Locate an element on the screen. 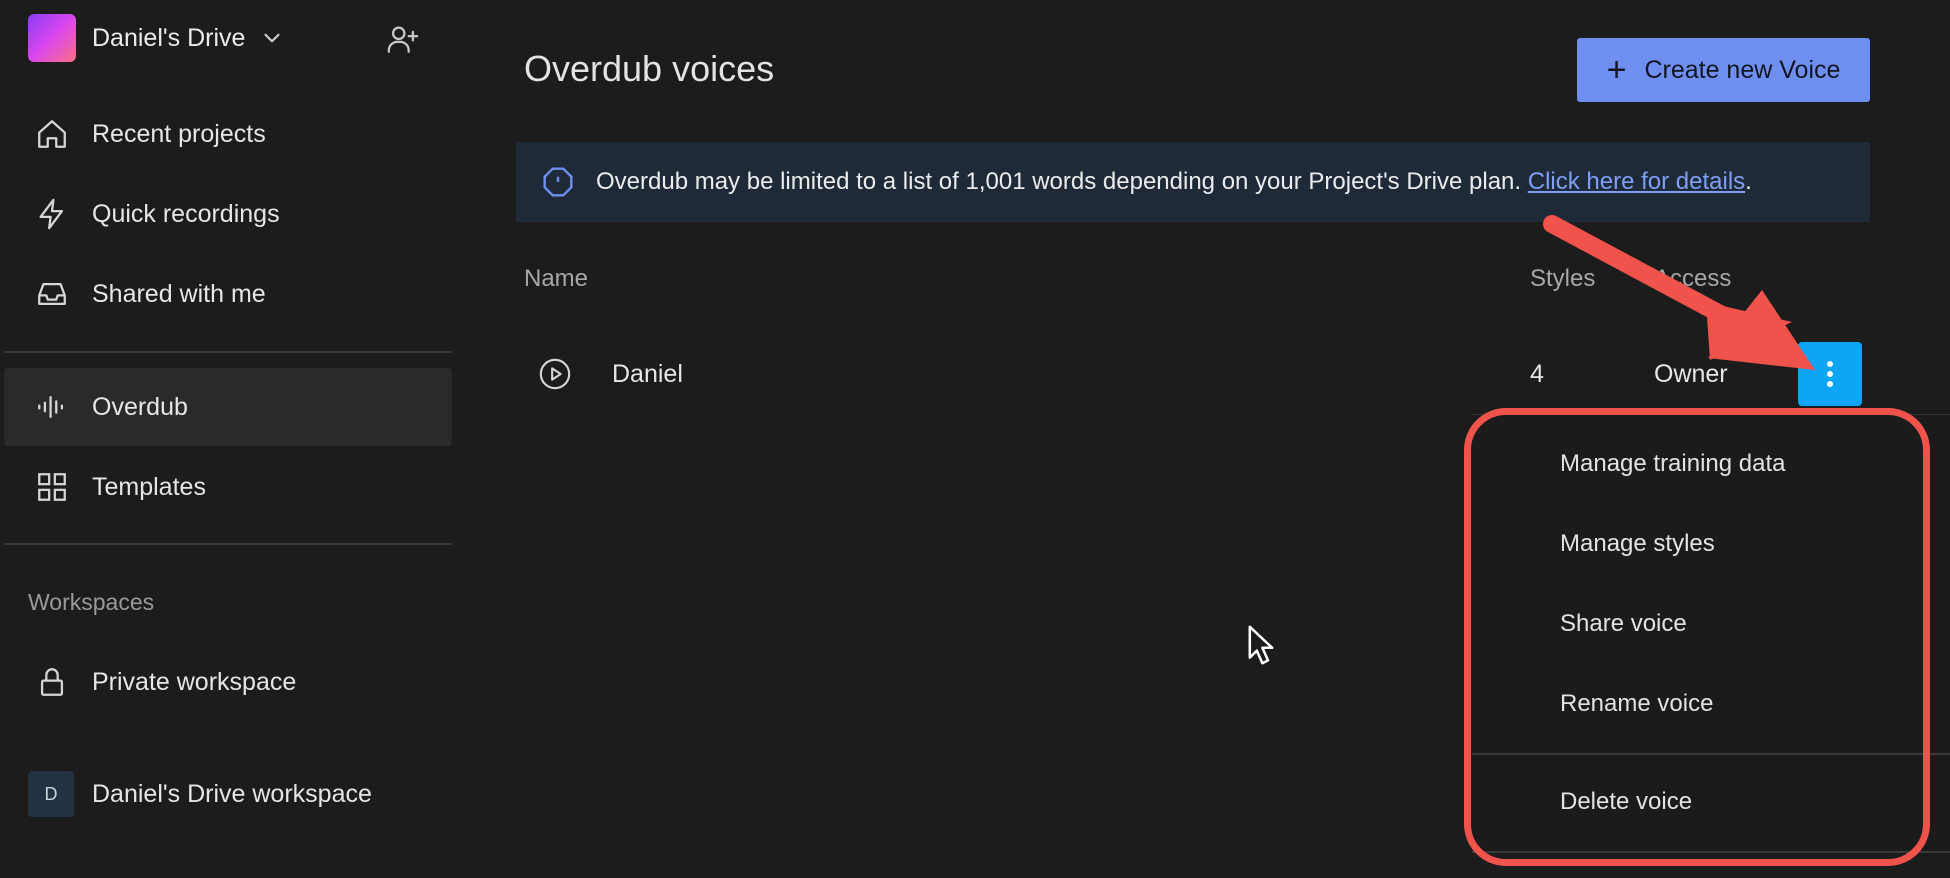 This screenshot has height=878, width=1950. sidebar-item-shared-with-me: Shared with me is located at coordinates (228, 294).